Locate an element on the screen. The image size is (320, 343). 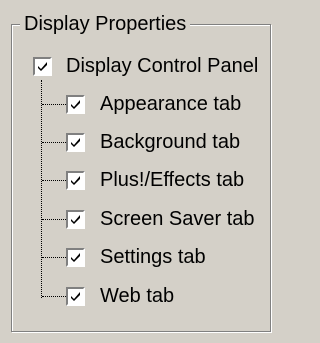
web-tab-label: Web tab is located at coordinates (137, 296).